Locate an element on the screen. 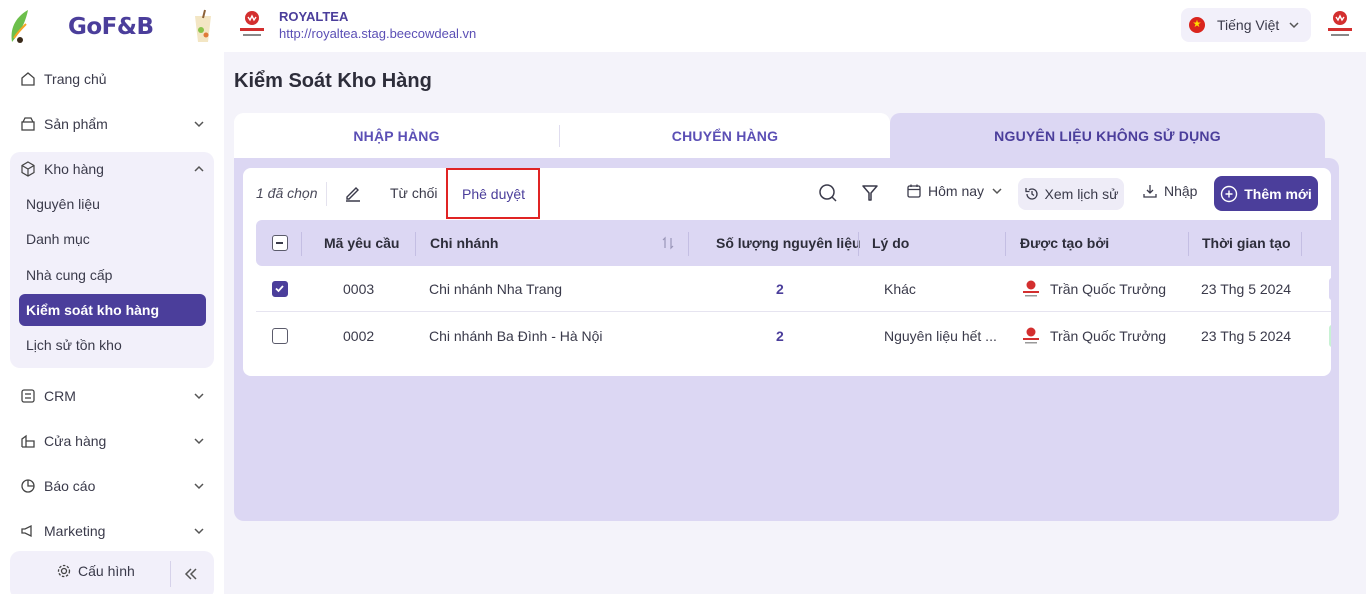  store-logo-icon is located at coordinates (252, 23).